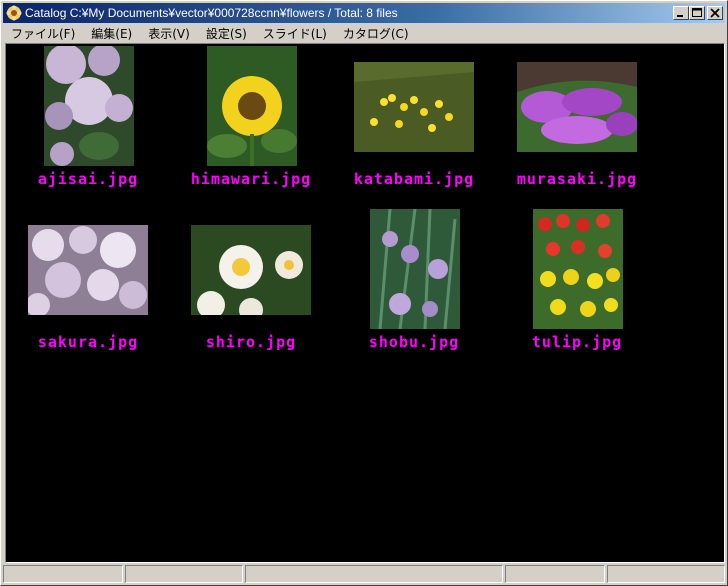  What do you see at coordinates (14, 13) in the screenshot?
I see `flower-app-icon` at bounding box center [14, 13].